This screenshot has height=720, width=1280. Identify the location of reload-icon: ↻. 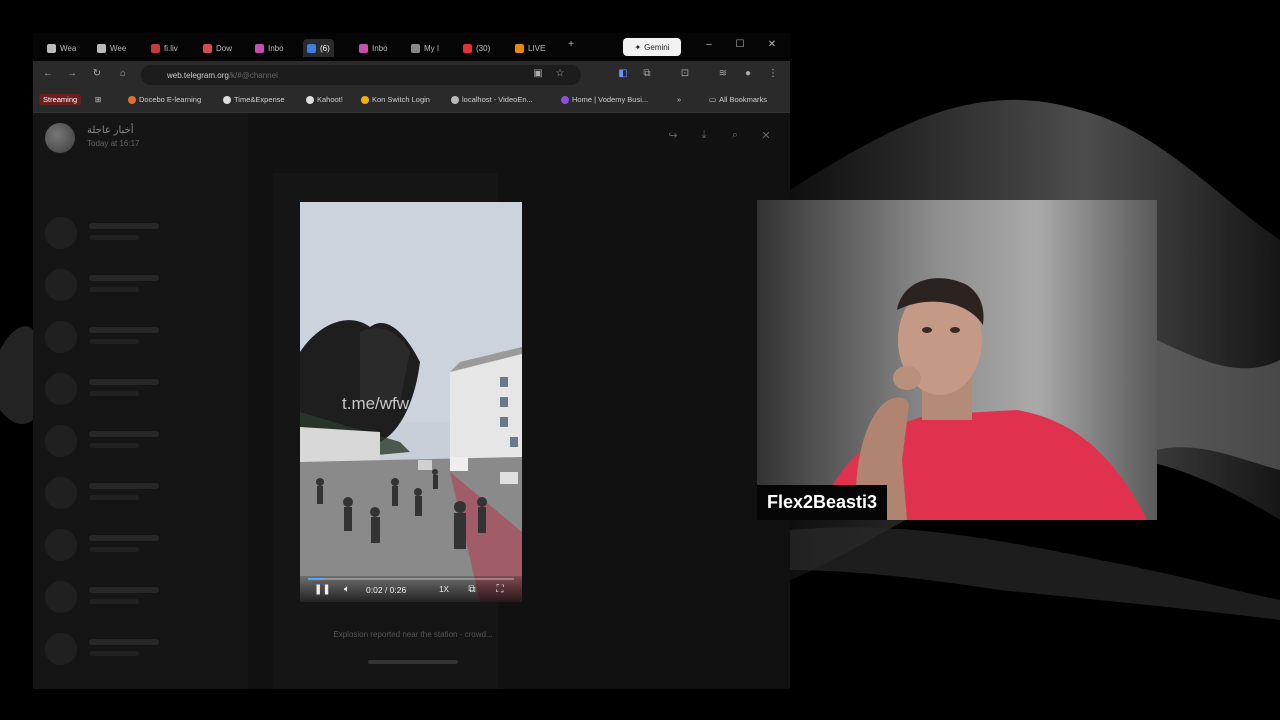
(97, 73).